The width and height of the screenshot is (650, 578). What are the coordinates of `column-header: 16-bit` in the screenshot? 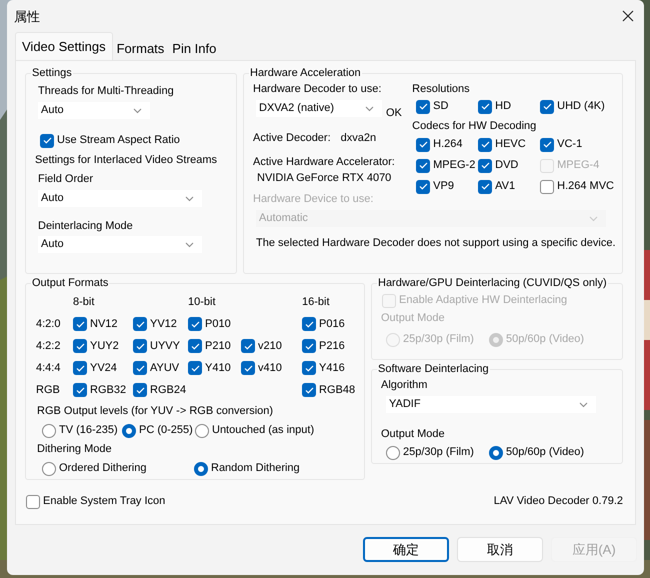 It's located at (316, 302).